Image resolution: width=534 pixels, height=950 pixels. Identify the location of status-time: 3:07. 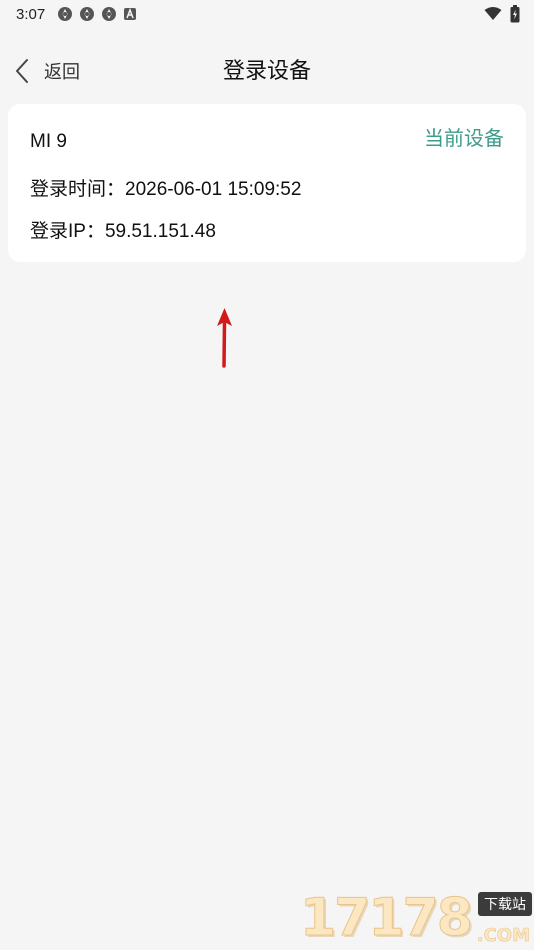
(31, 14).